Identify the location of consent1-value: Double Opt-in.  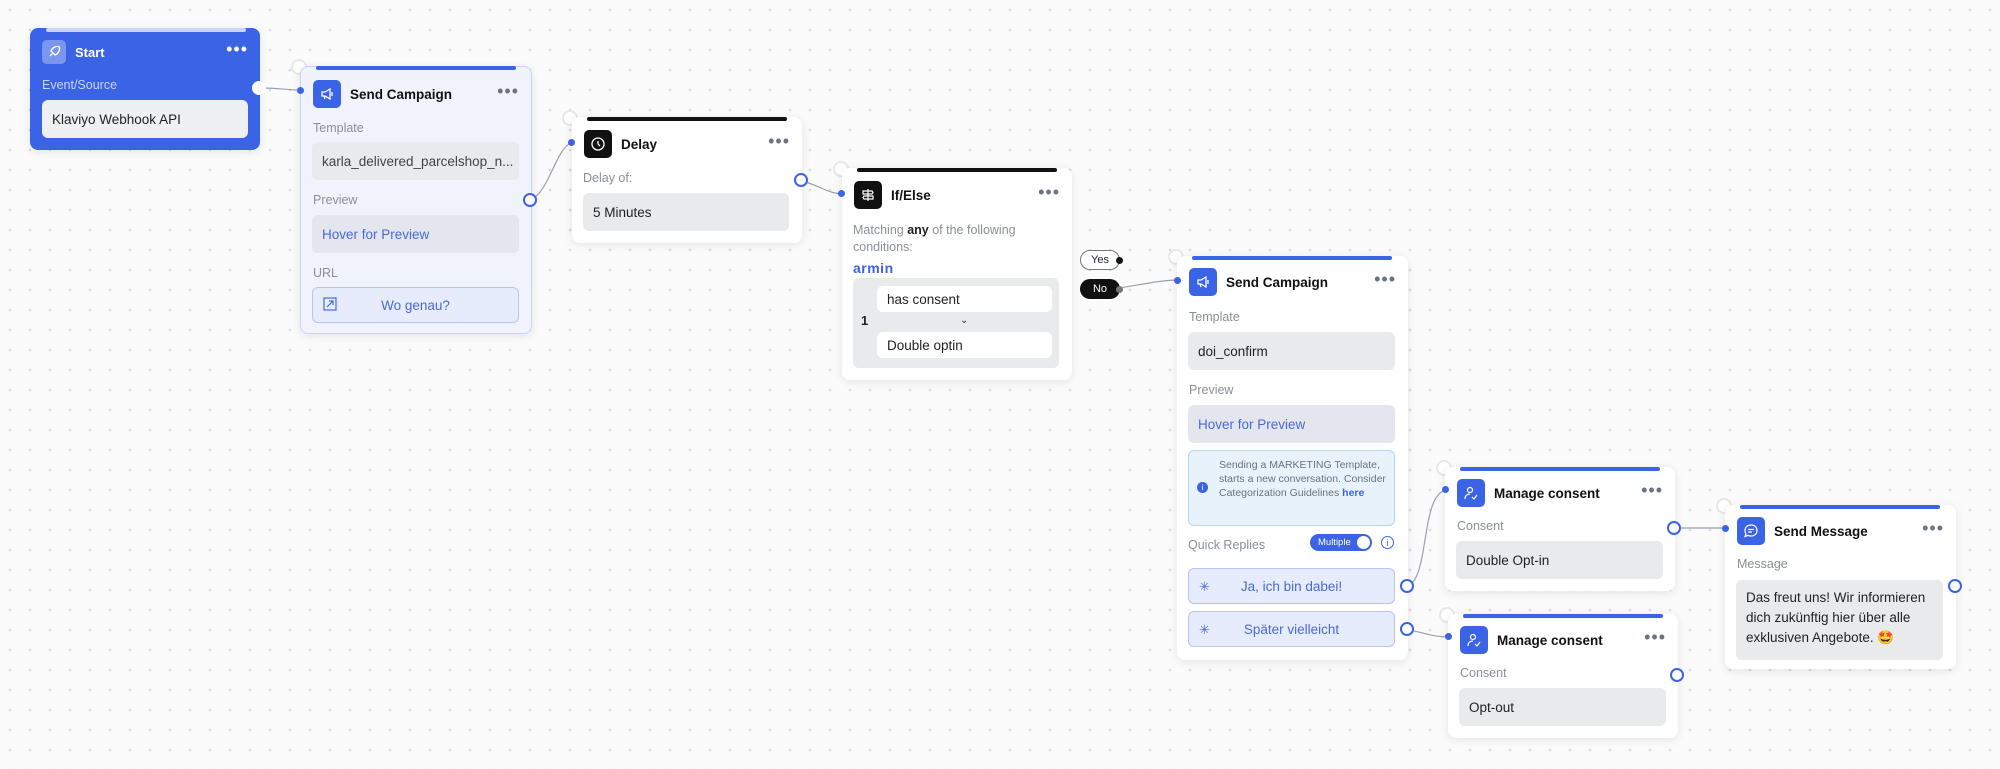
(1559, 560).